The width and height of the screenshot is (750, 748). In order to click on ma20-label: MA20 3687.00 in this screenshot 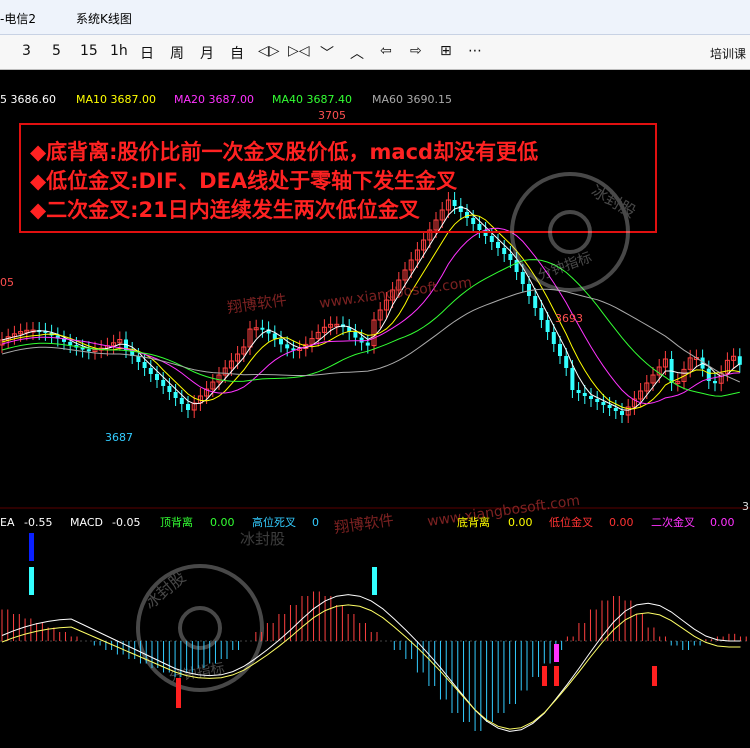, I will do `click(214, 99)`.